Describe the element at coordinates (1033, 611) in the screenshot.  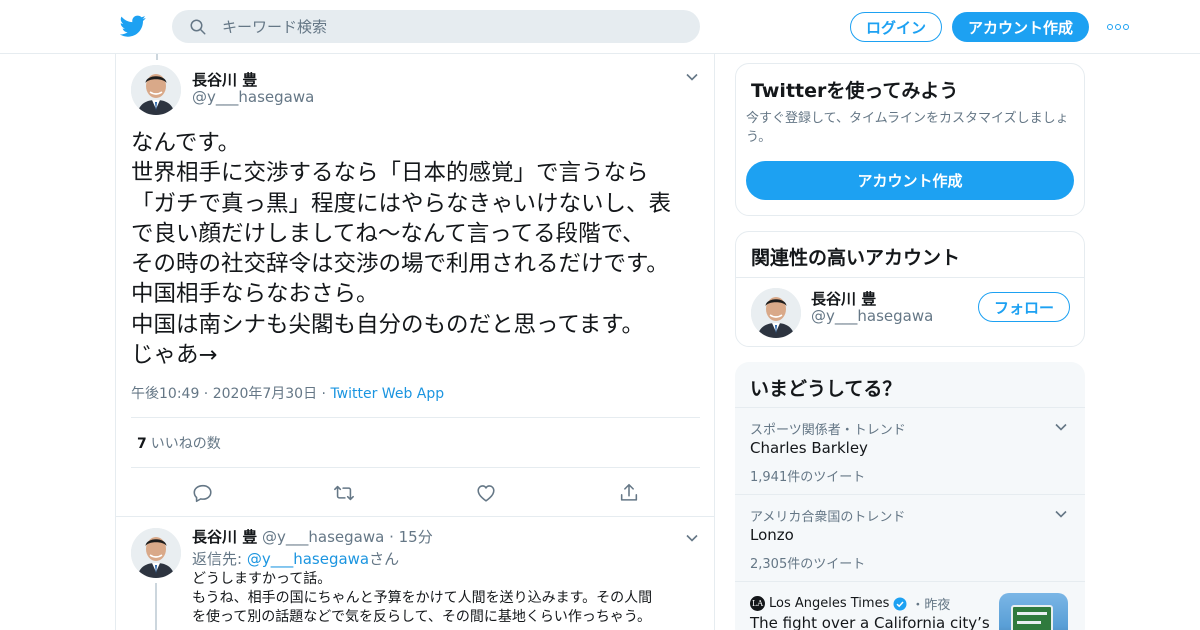
I see `news-thumbnail` at that location.